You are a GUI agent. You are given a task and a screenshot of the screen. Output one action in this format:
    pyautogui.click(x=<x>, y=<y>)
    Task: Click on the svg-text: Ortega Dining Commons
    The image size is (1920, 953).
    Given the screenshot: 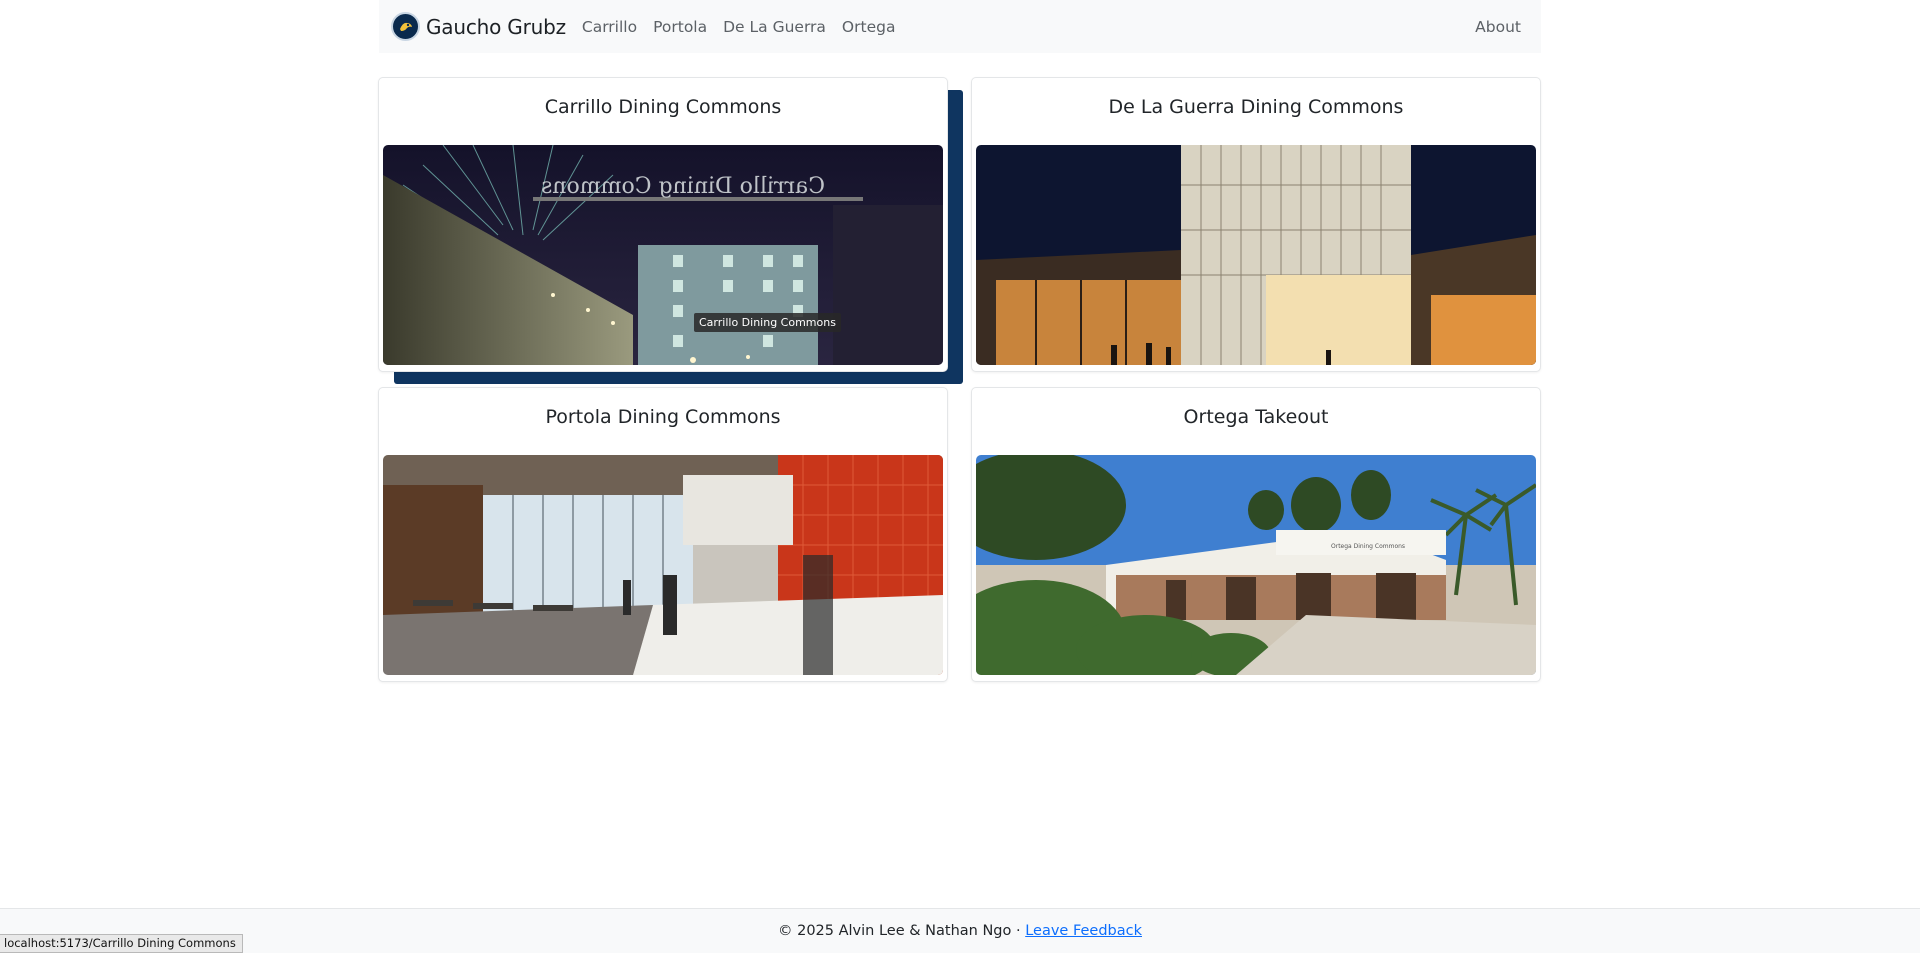 What is the action you would take?
    pyautogui.click(x=1368, y=546)
    